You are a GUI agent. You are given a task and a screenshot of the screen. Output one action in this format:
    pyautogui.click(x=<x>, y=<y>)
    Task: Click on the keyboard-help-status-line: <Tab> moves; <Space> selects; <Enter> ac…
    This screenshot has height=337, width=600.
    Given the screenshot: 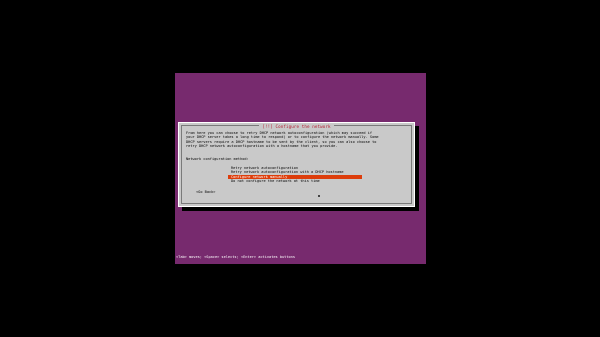 What is the action you would take?
    pyautogui.click(x=235, y=257)
    